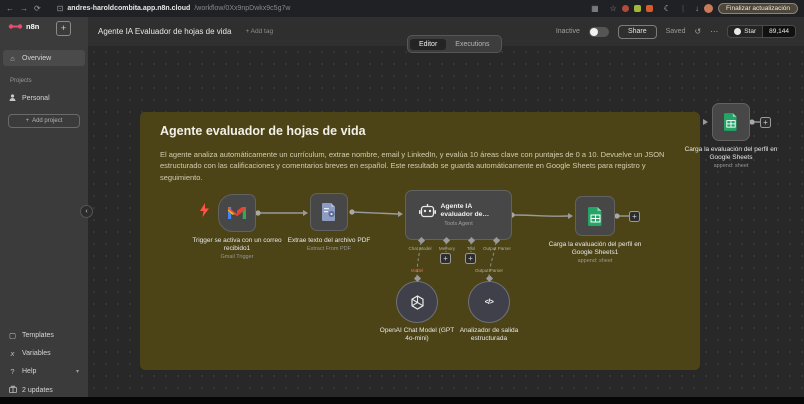 This screenshot has width=804, height=404. Describe the element at coordinates (649, 8) in the screenshot. I see `extension-icon-orange` at that location.